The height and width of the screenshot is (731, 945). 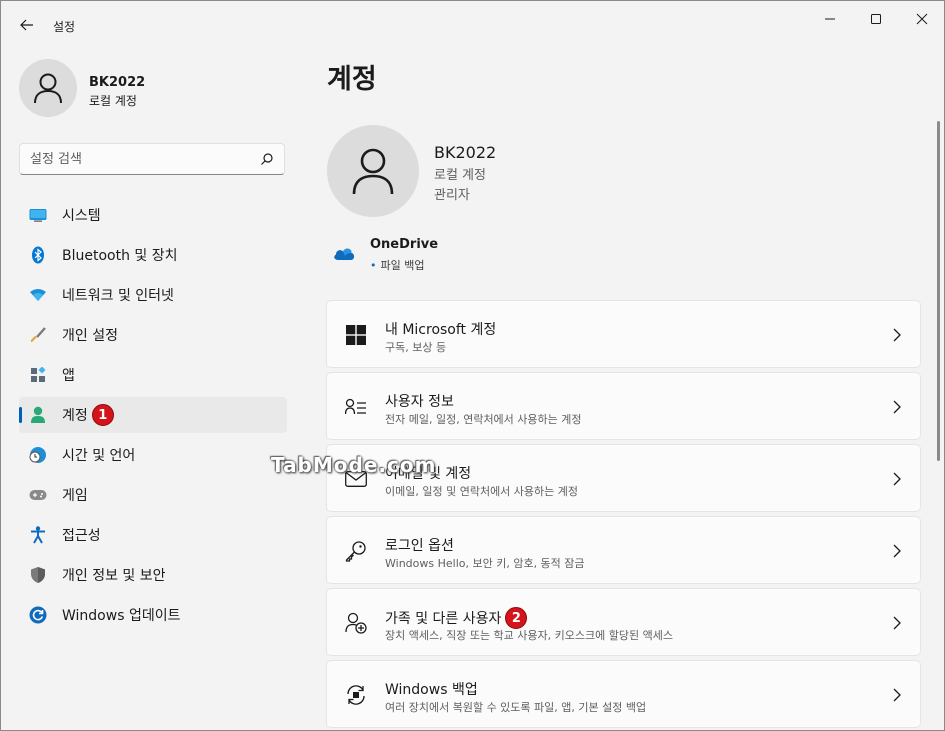 What do you see at coordinates (465, 152) in the screenshot?
I see `user-name: BK2022` at bounding box center [465, 152].